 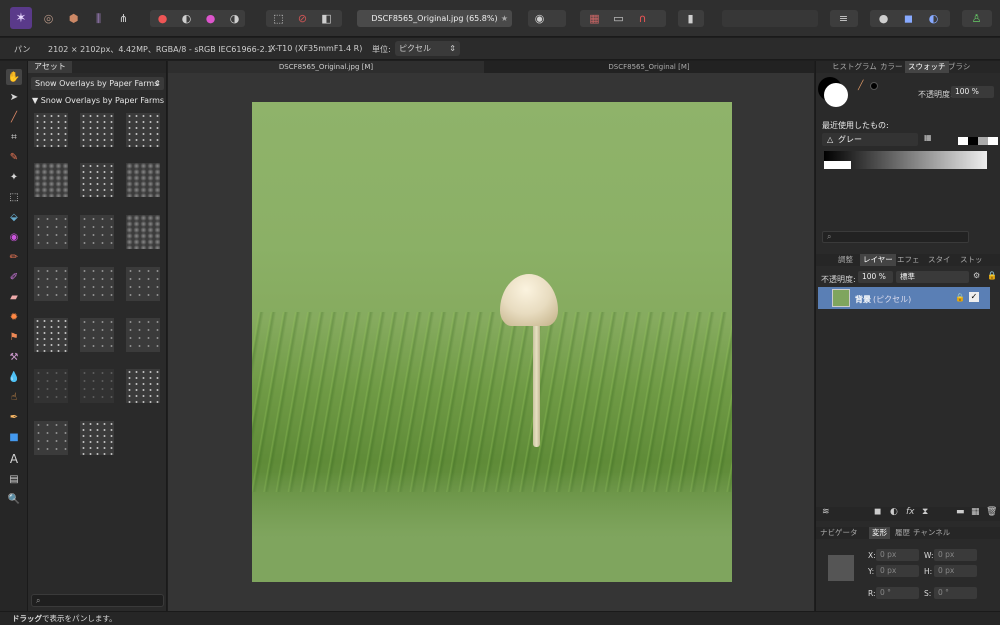 What do you see at coordinates (594, 18) in the screenshot?
I see `grid-icon: ▦` at bounding box center [594, 18].